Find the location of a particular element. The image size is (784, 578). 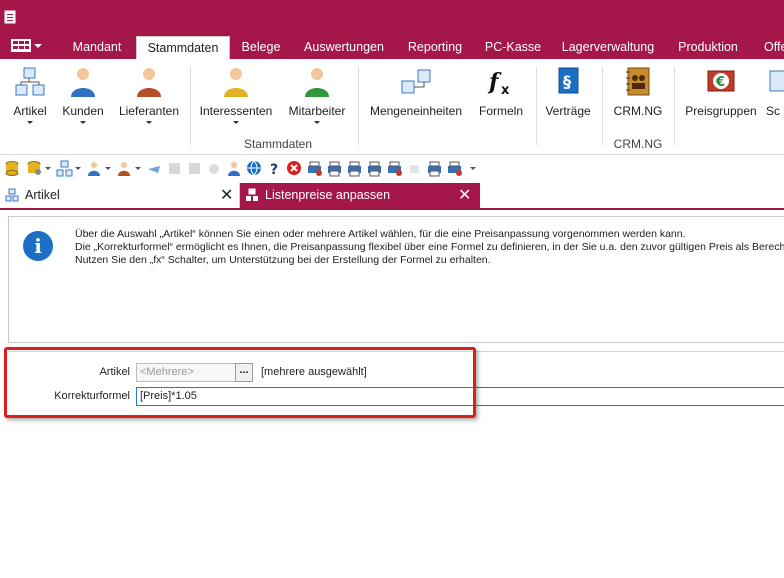

formula-icon: f x is located at coordinates (498, 83).